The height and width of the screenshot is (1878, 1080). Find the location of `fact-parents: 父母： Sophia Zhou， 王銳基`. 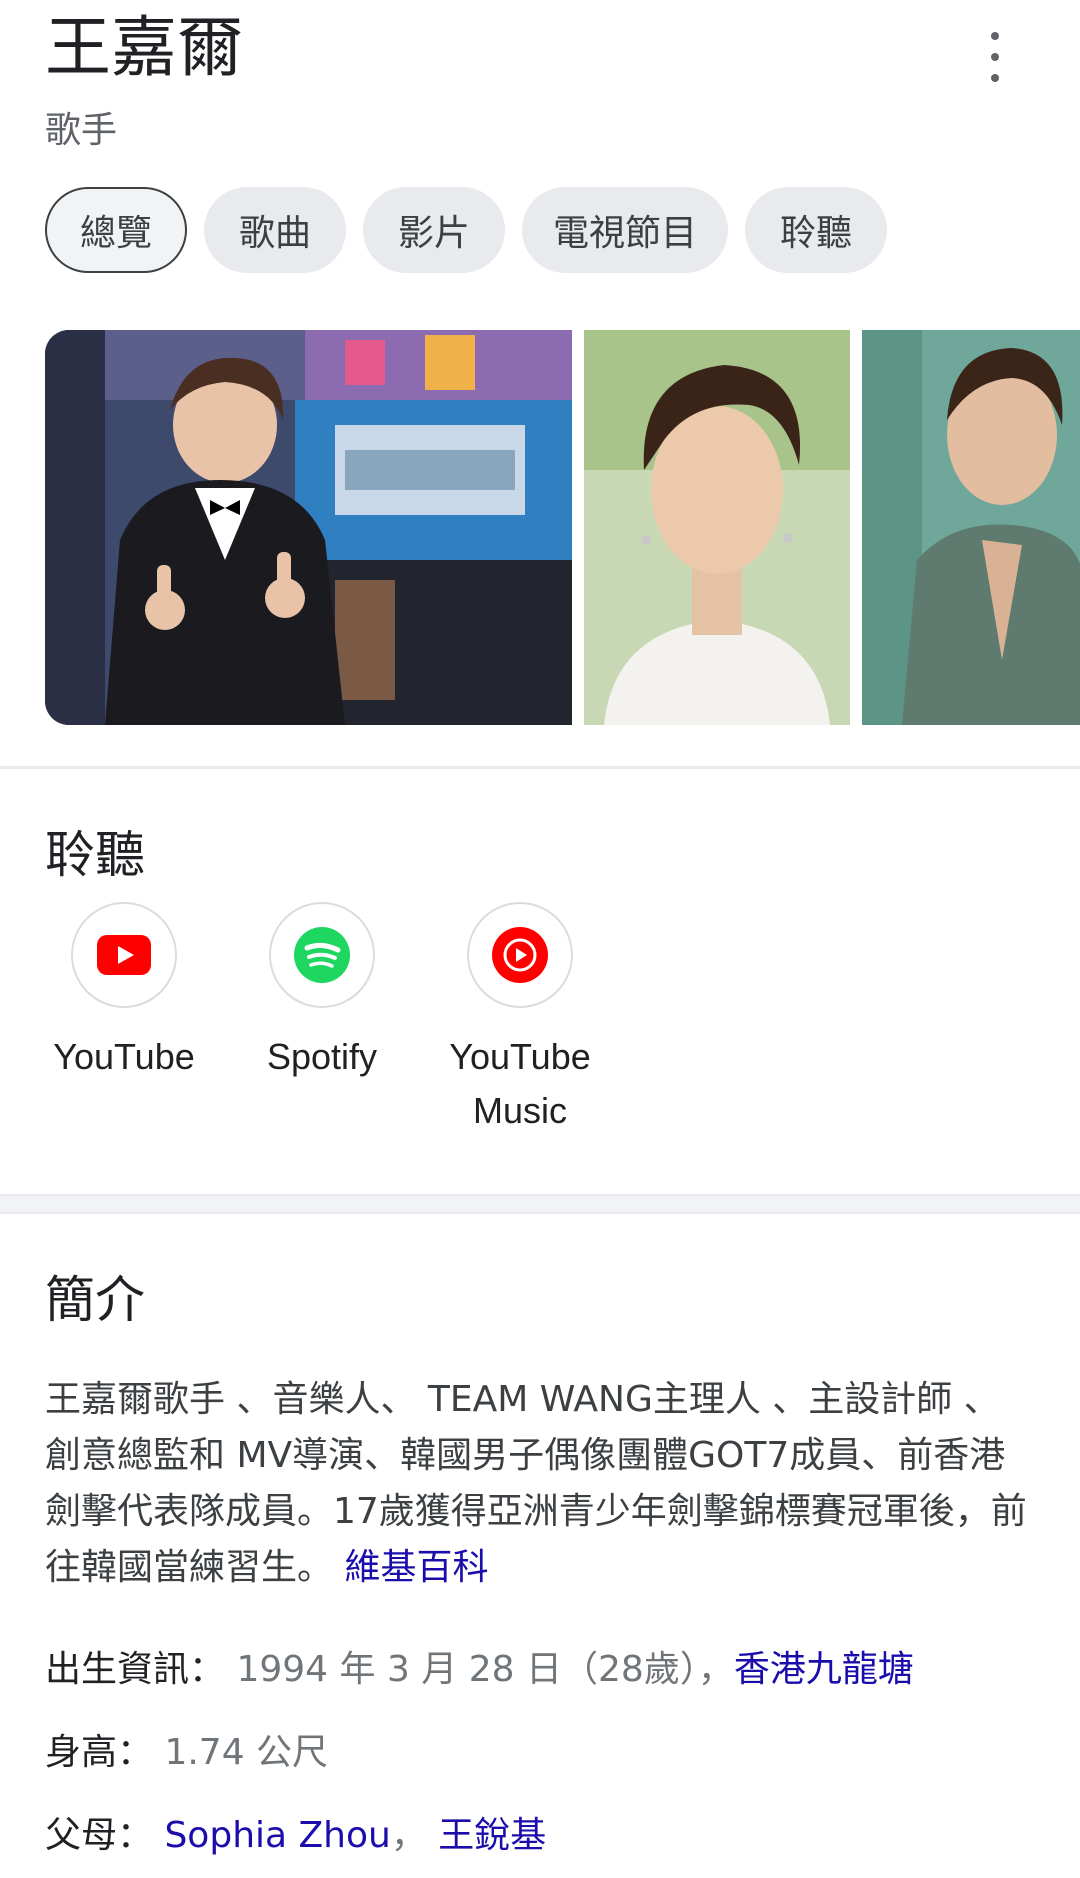

fact-parents: 父母： Sophia Zhou， 王銳基 is located at coordinates (295, 1832).